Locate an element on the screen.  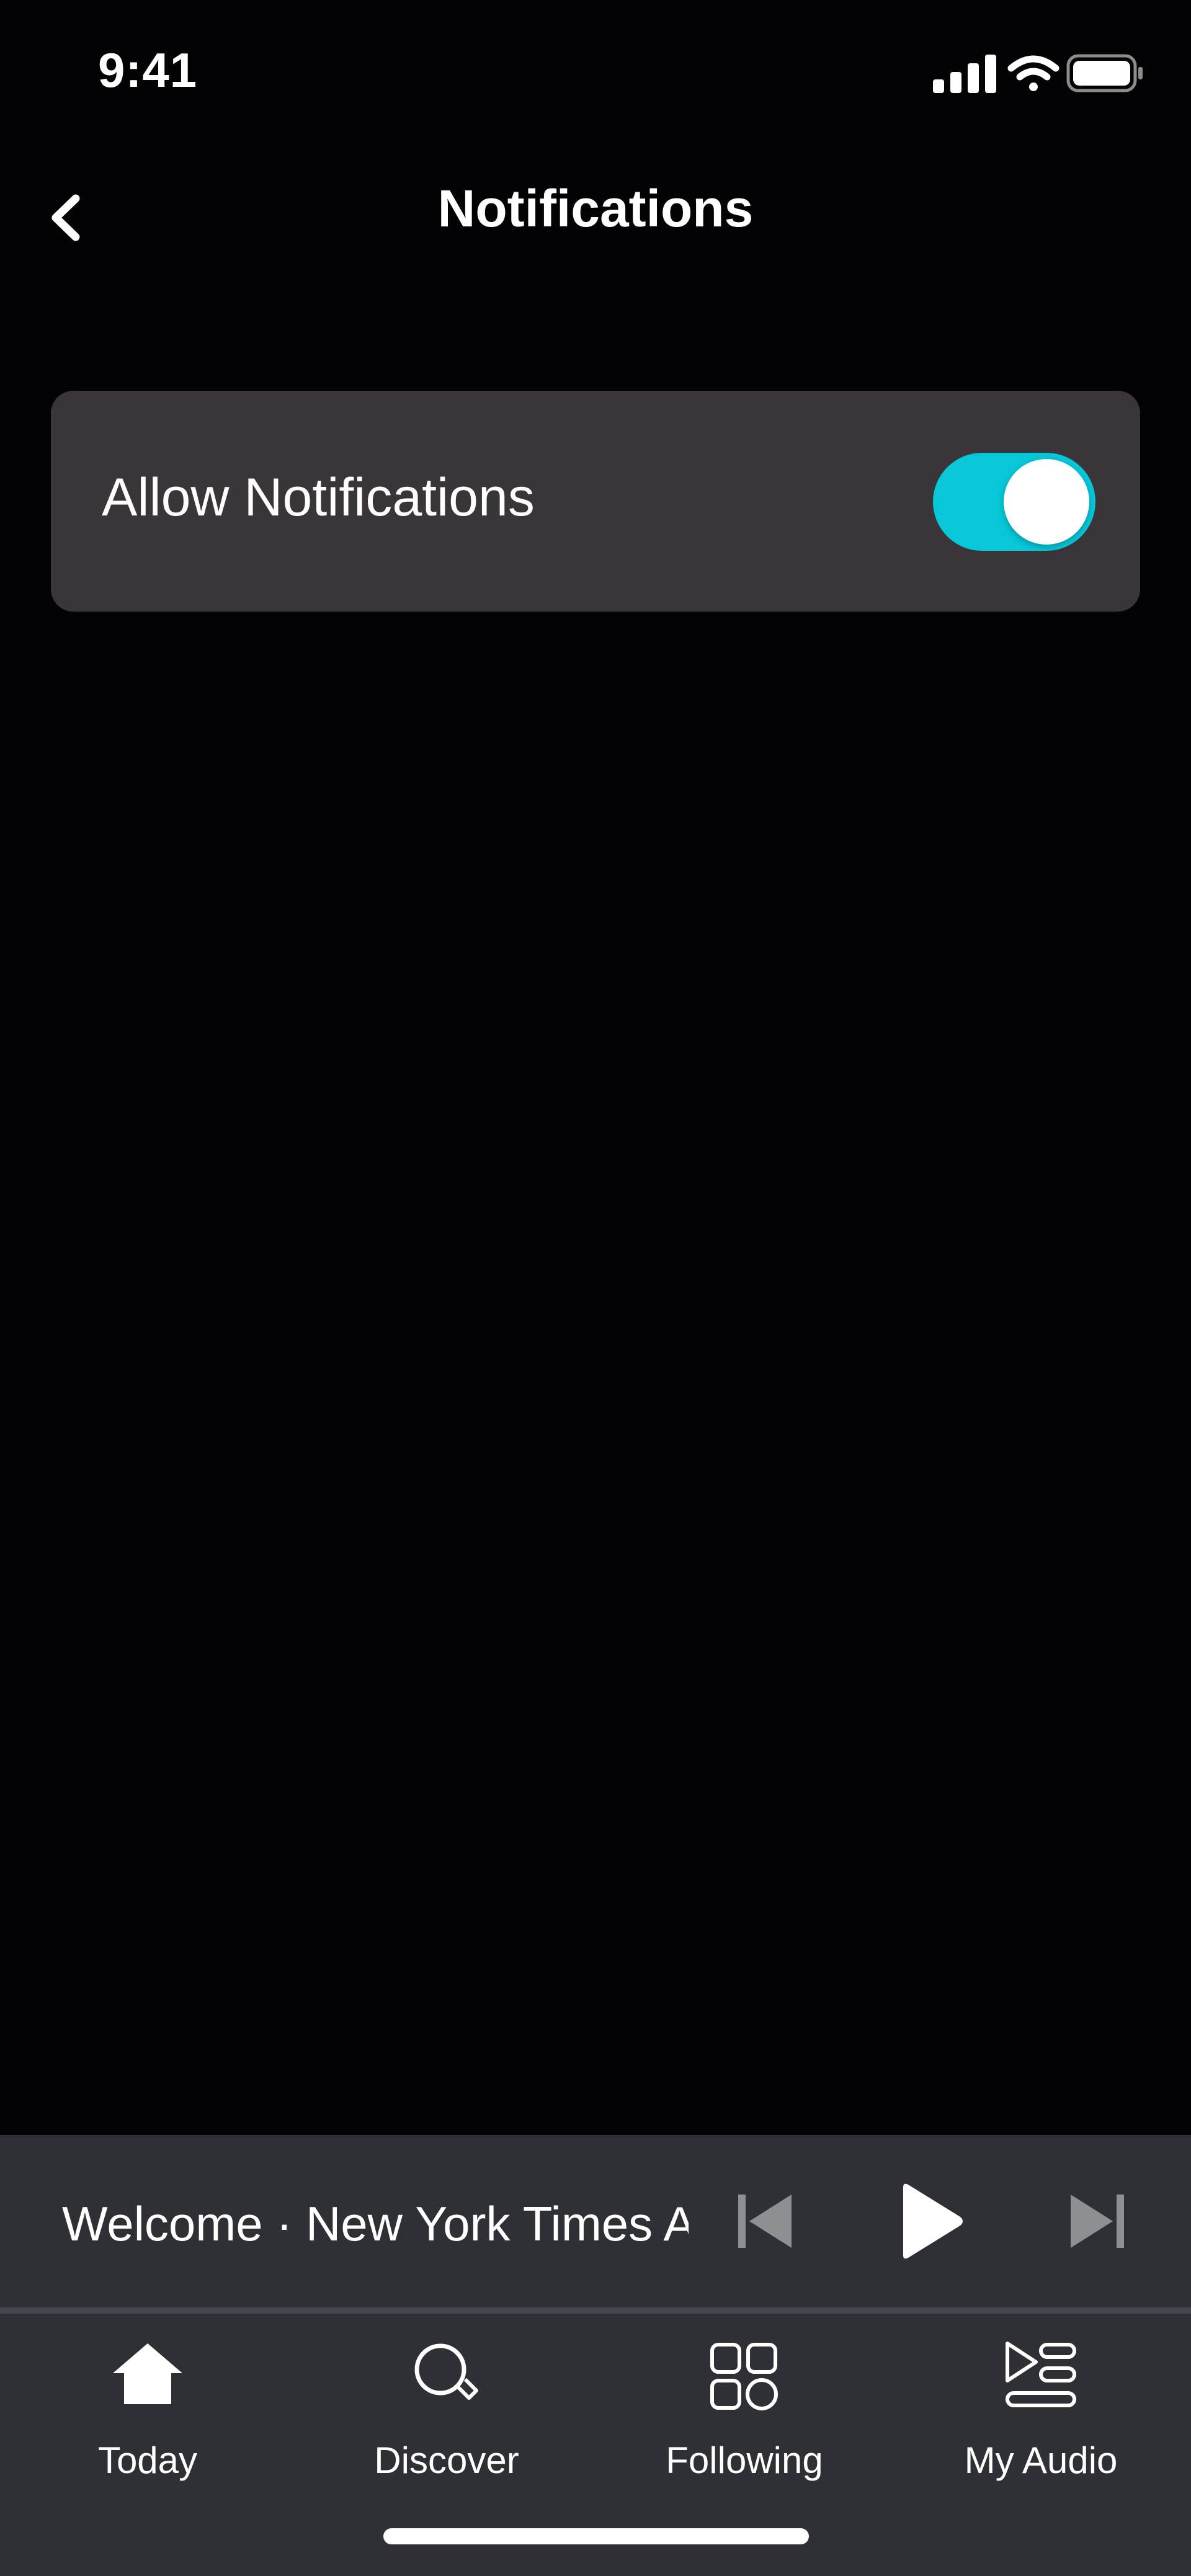
battery-icon is located at coordinates (1104, 73).